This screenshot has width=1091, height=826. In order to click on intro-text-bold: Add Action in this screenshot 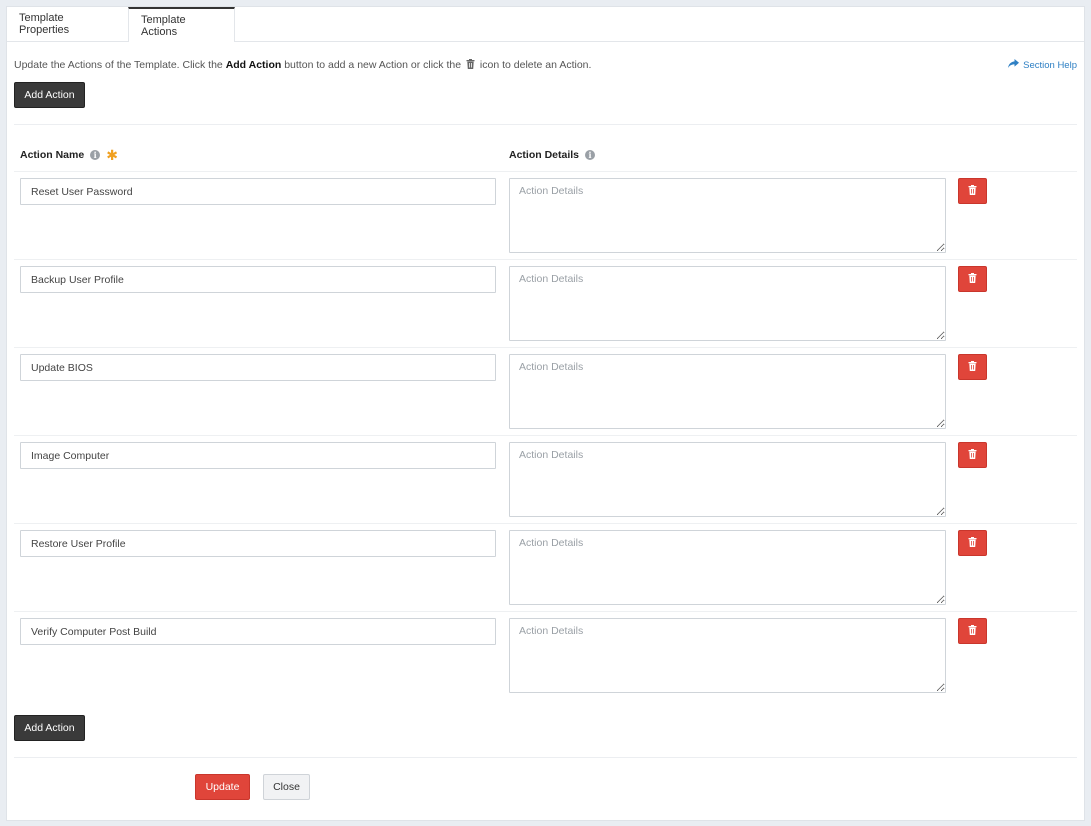, I will do `click(253, 65)`.